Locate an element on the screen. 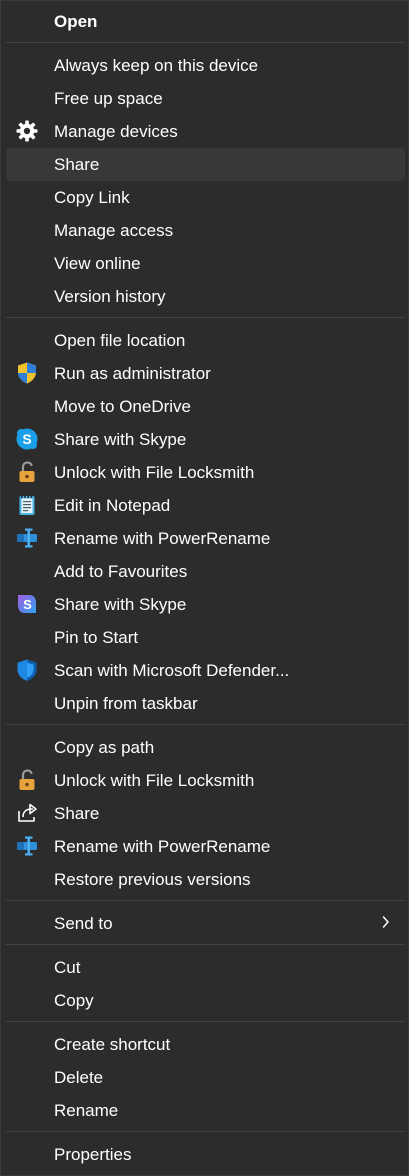  menu-item-label: Open is located at coordinates (76, 21).